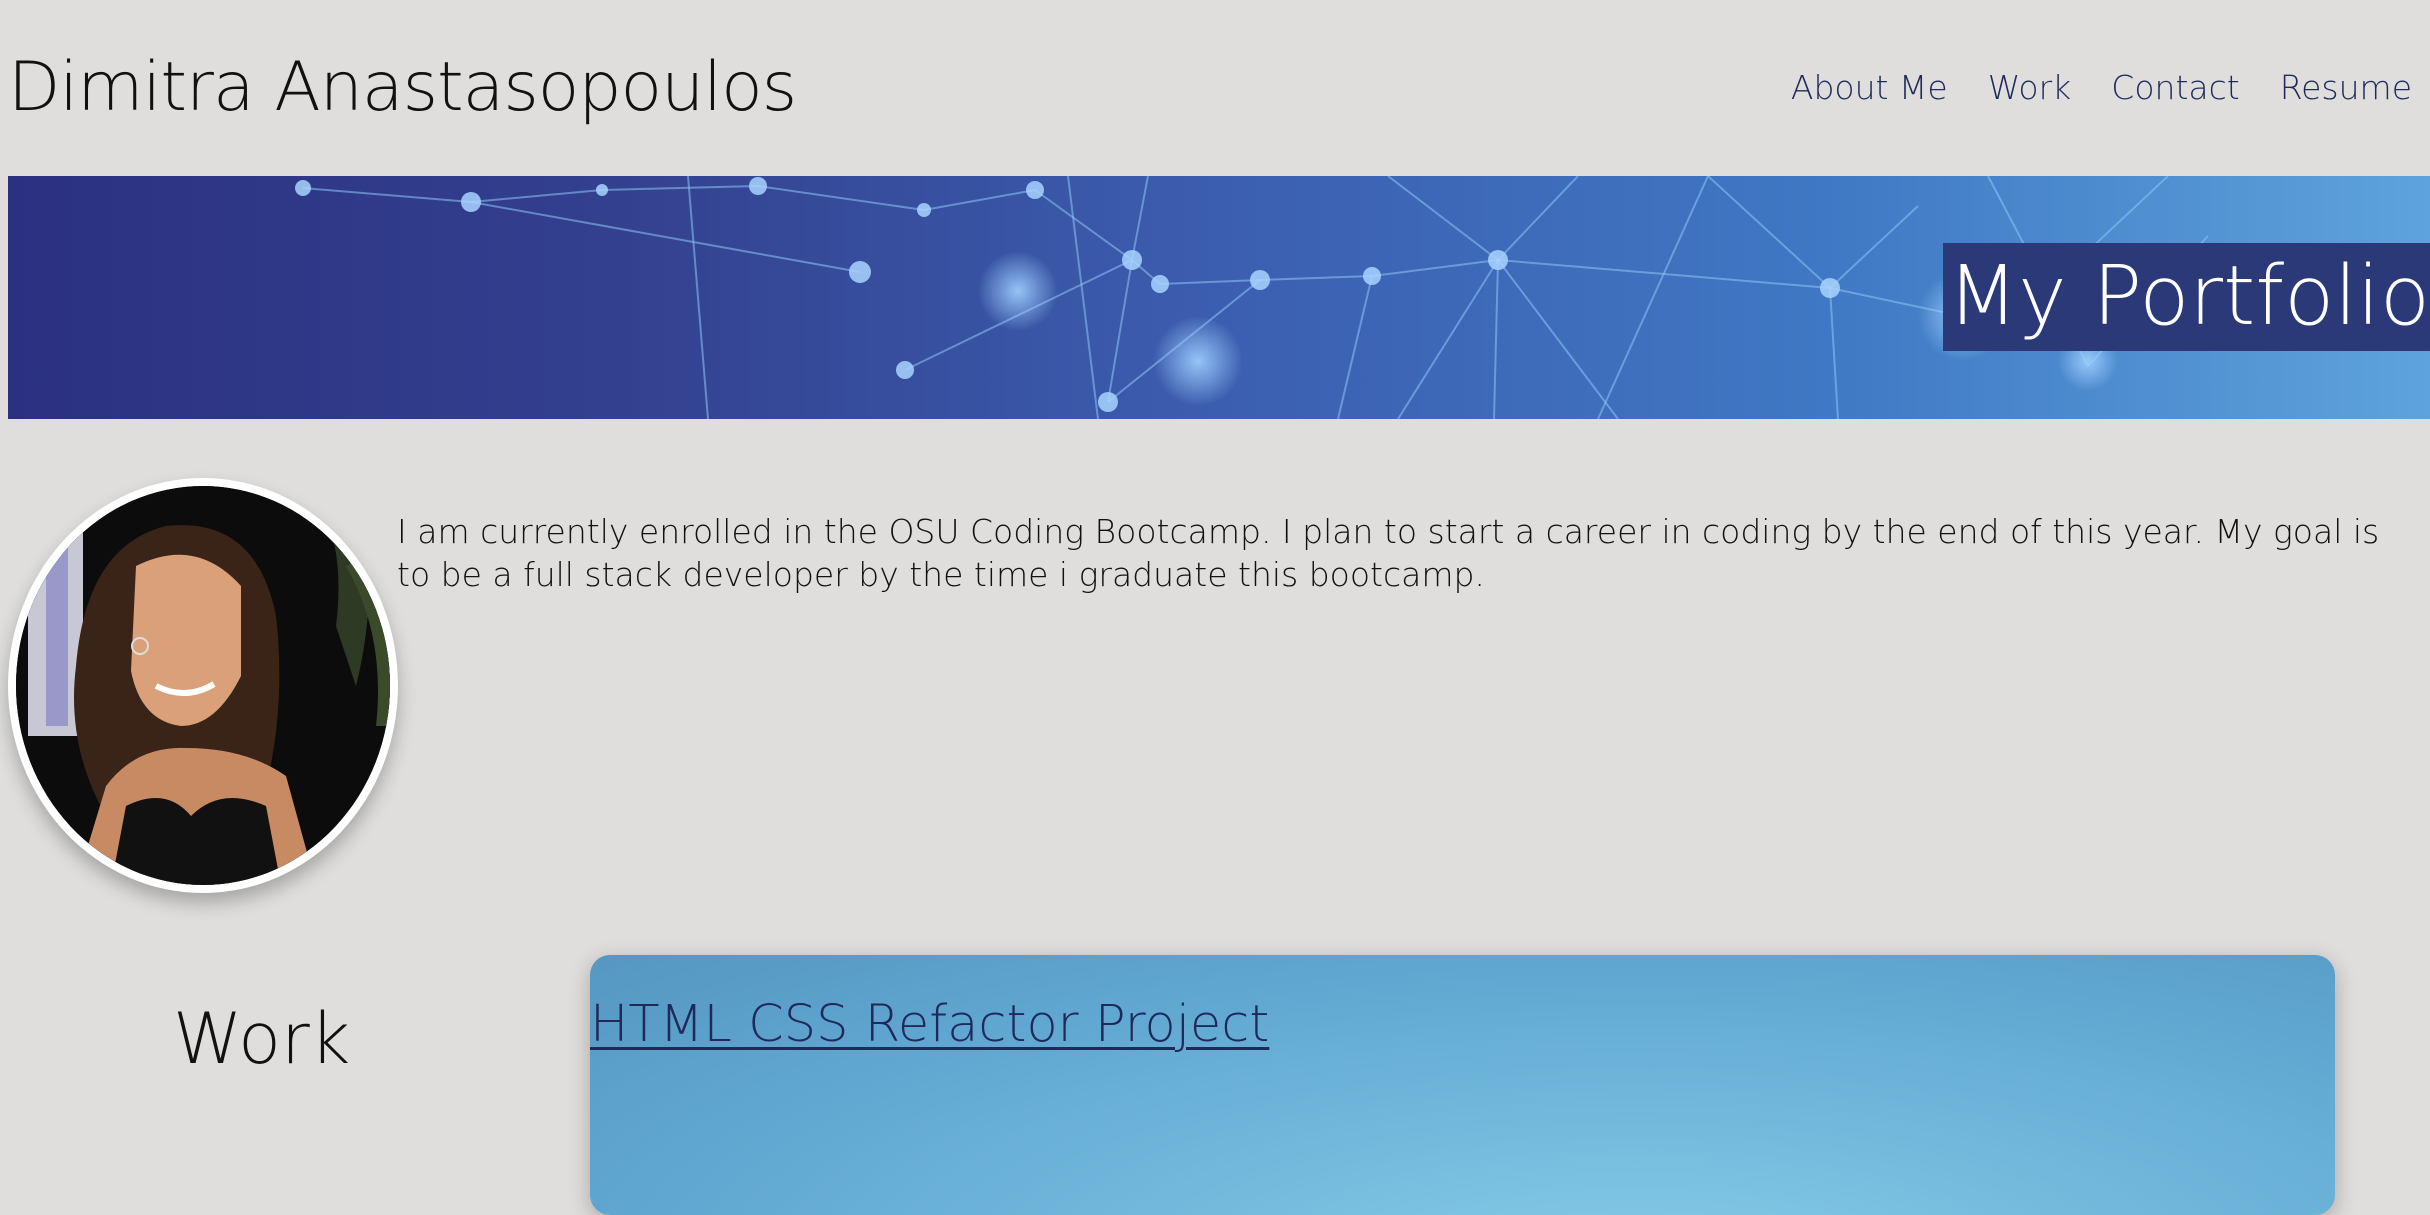  I want to click on nav-link-contact: Contact, so click(2175, 87).